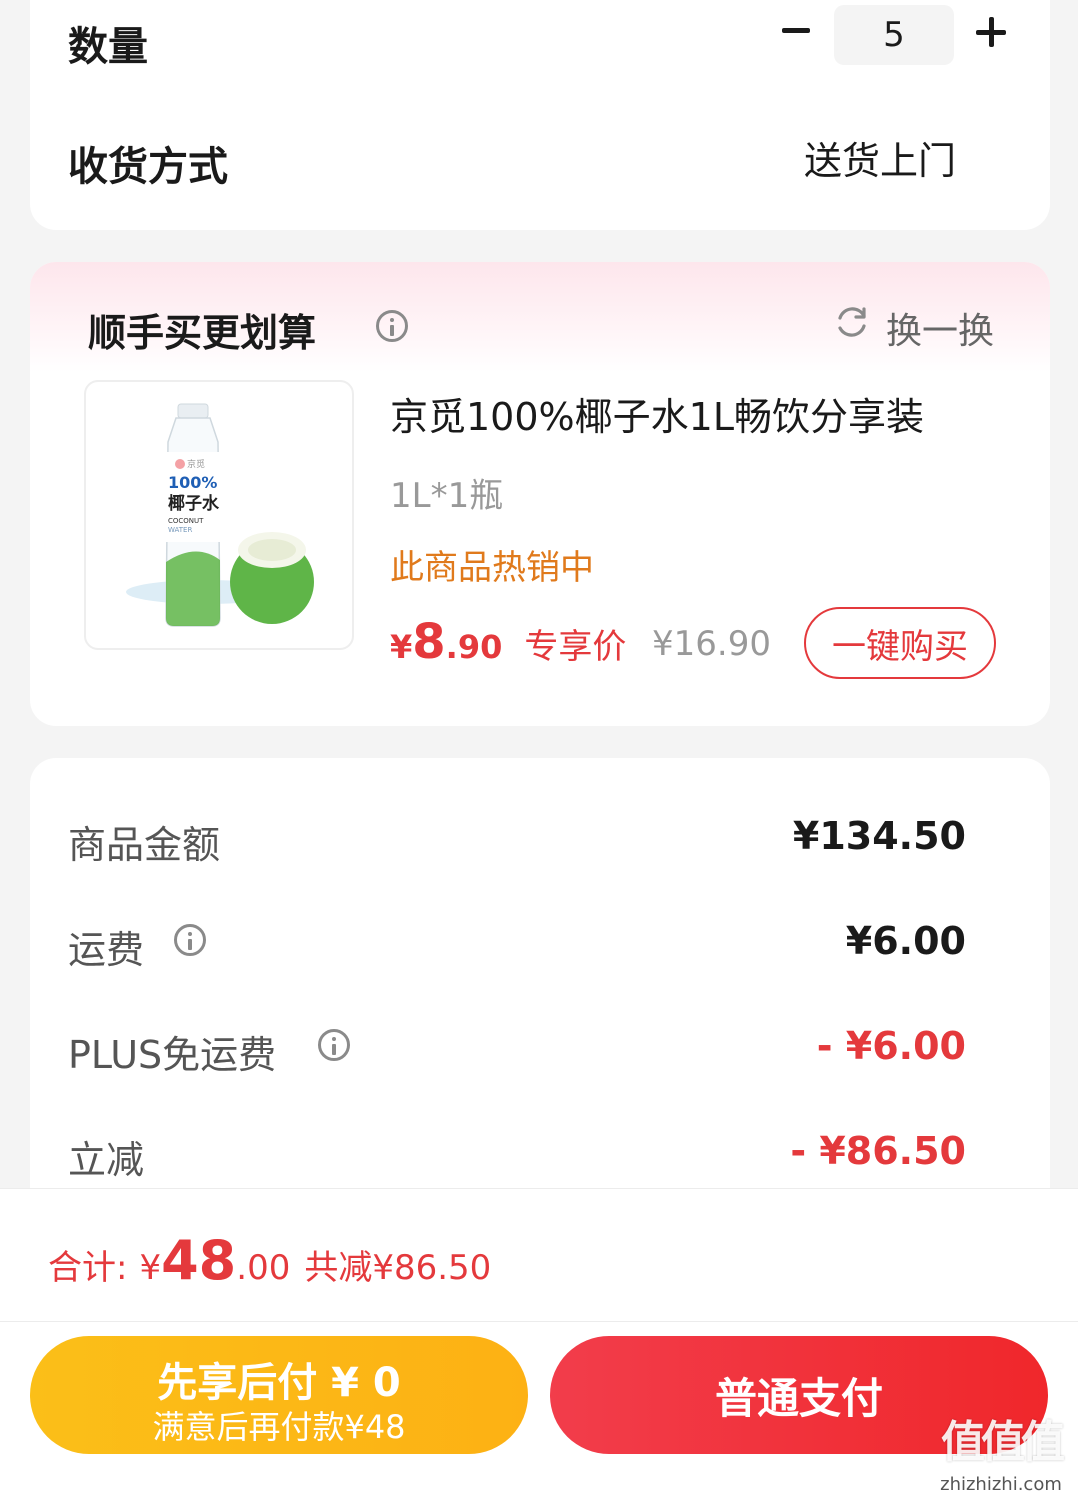 Image resolution: width=1078 pixels, height=1494 pixels. What do you see at coordinates (852, 322) in the screenshot?
I see `refresh-icon` at bounding box center [852, 322].